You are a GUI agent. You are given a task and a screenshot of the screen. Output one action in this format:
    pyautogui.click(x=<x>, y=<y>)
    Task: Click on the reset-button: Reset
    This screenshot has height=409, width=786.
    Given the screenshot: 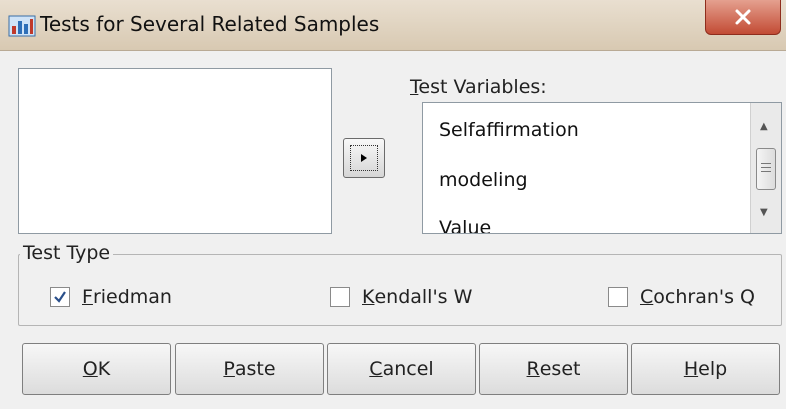 What is the action you would take?
    pyautogui.click(x=553, y=369)
    